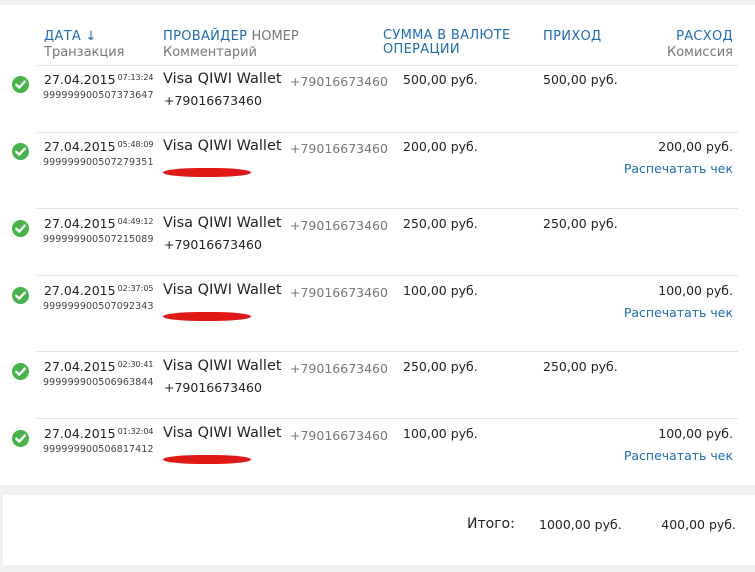 Image resolution: width=755 pixels, height=572 pixels. Describe the element at coordinates (379, 530) in the screenshot. I see `totals-panel: Итого: 1000,00 руб. 400,00 руб.` at that location.